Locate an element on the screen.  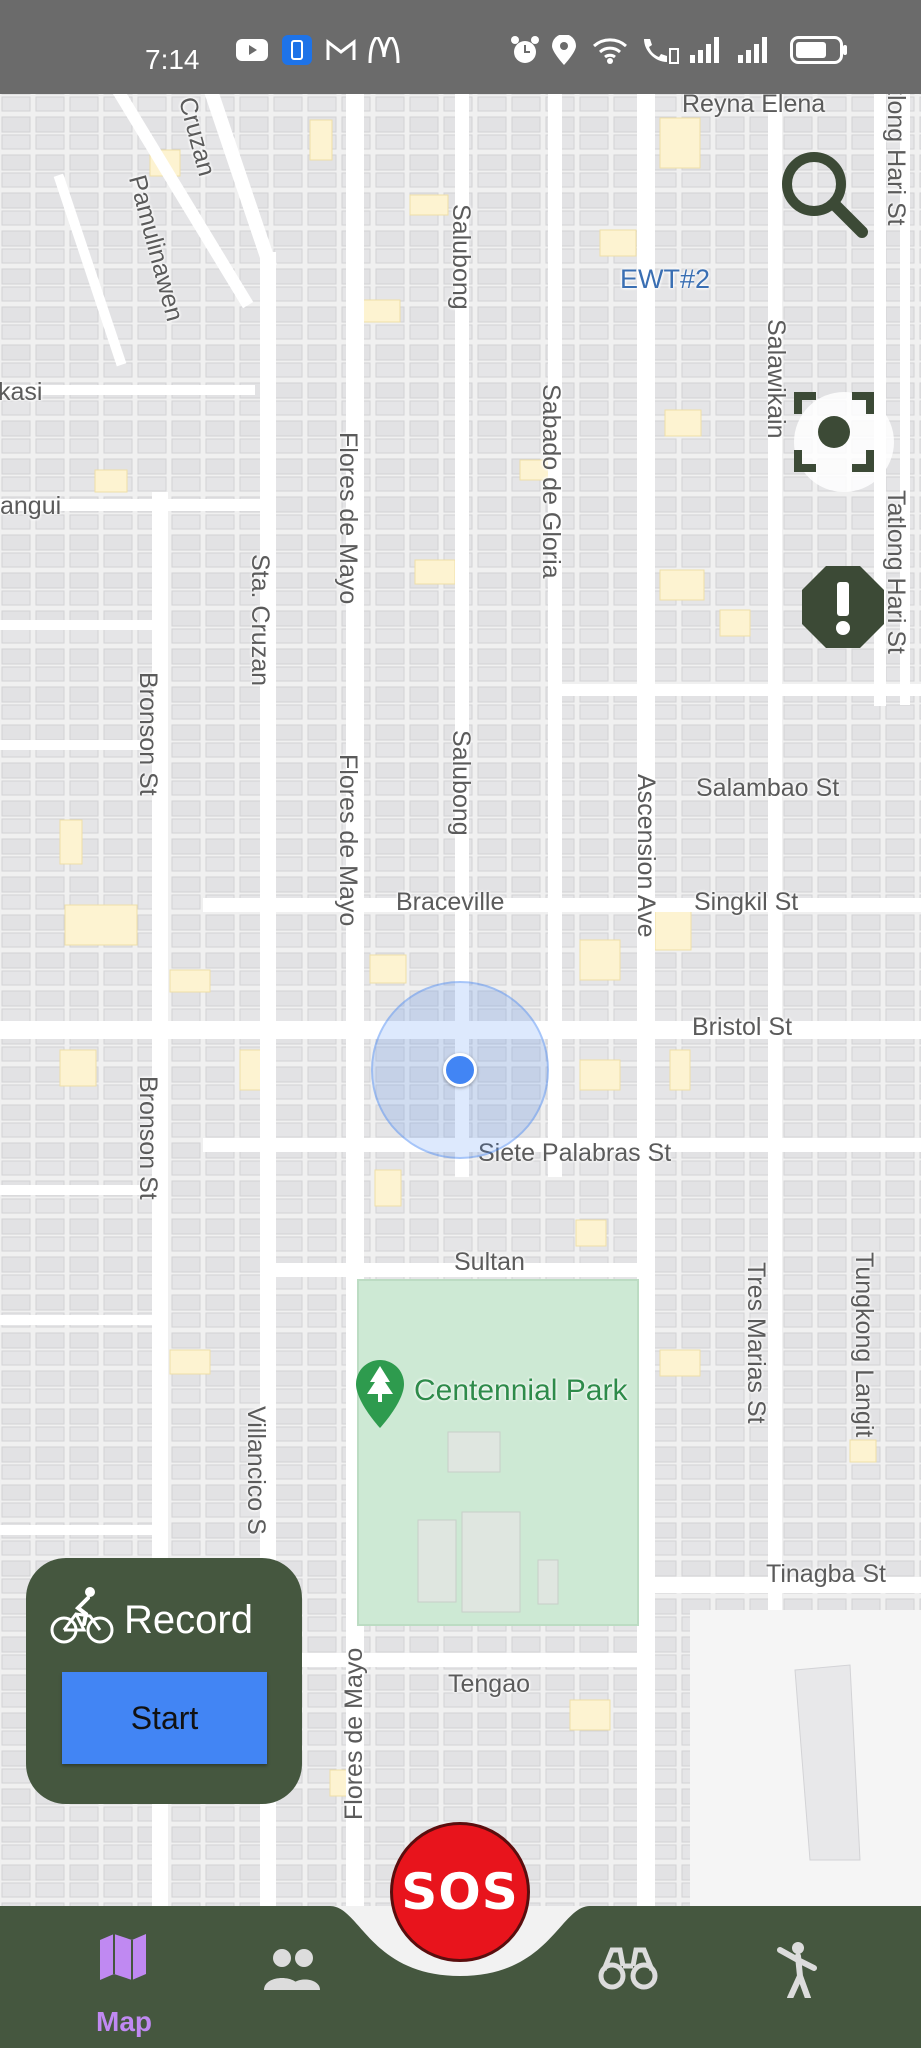
street-label: Tinagba St is located at coordinates (826, 1574).